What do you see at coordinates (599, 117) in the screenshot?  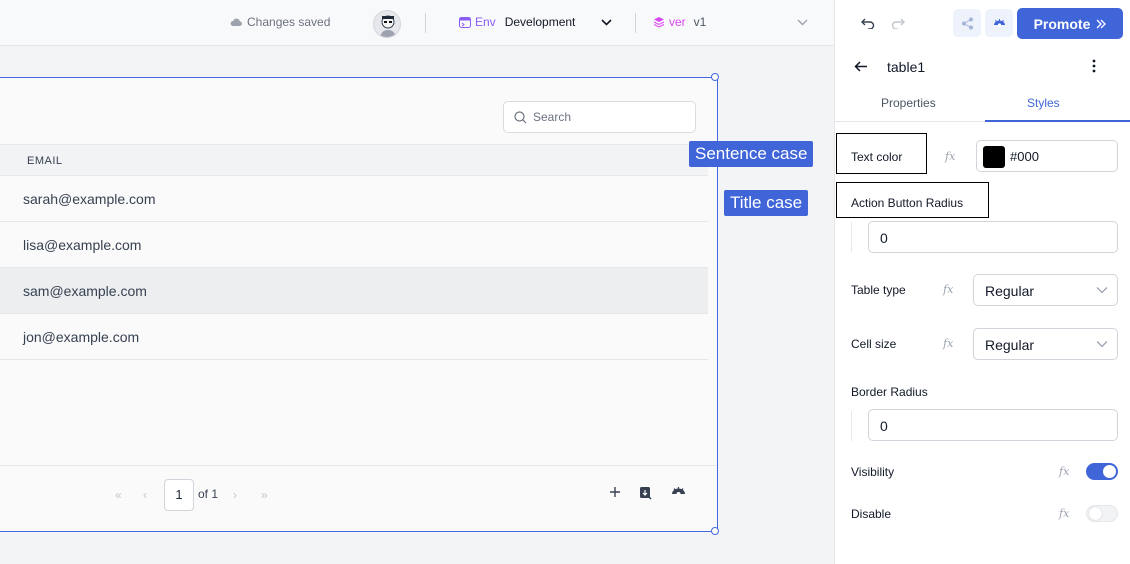 I see `table-search-input: Search` at bounding box center [599, 117].